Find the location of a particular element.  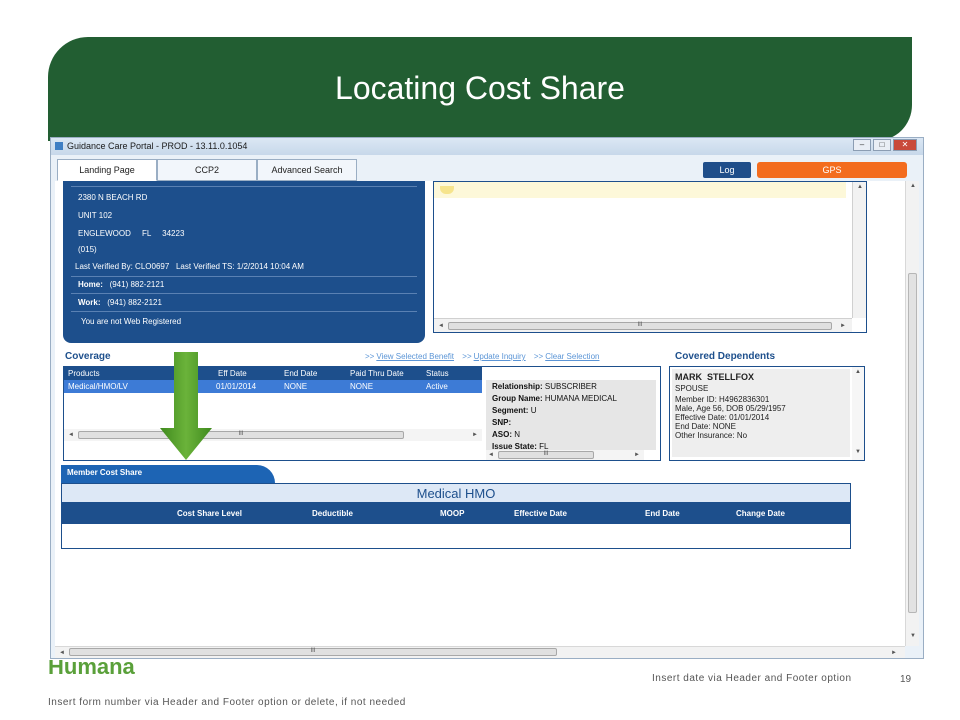

clear-selection-link: Clear Selection is located at coordinates (572, 356).